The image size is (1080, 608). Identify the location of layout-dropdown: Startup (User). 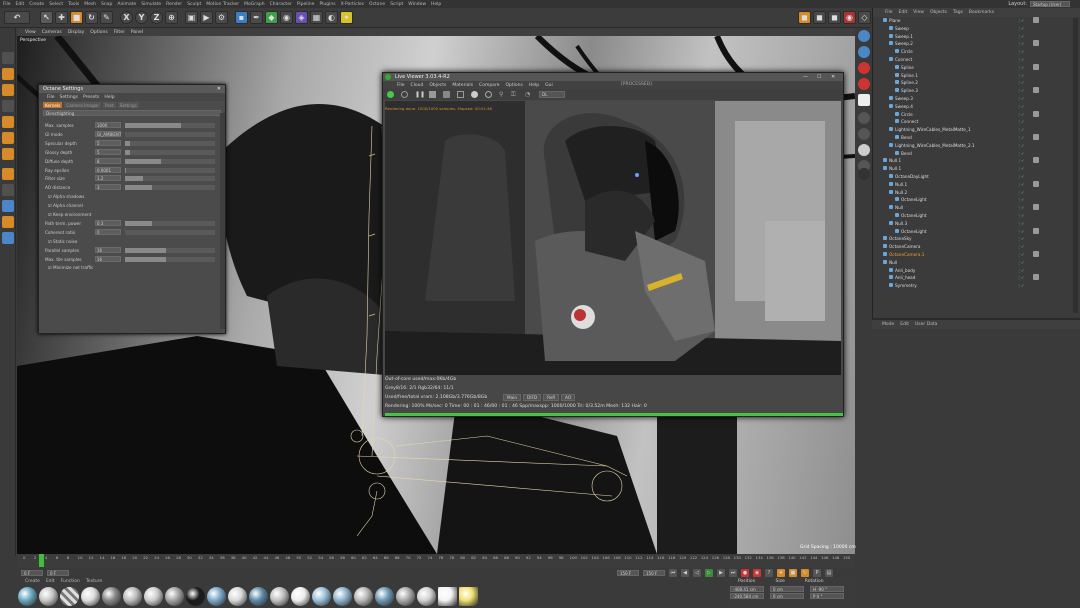
(1050, 4).